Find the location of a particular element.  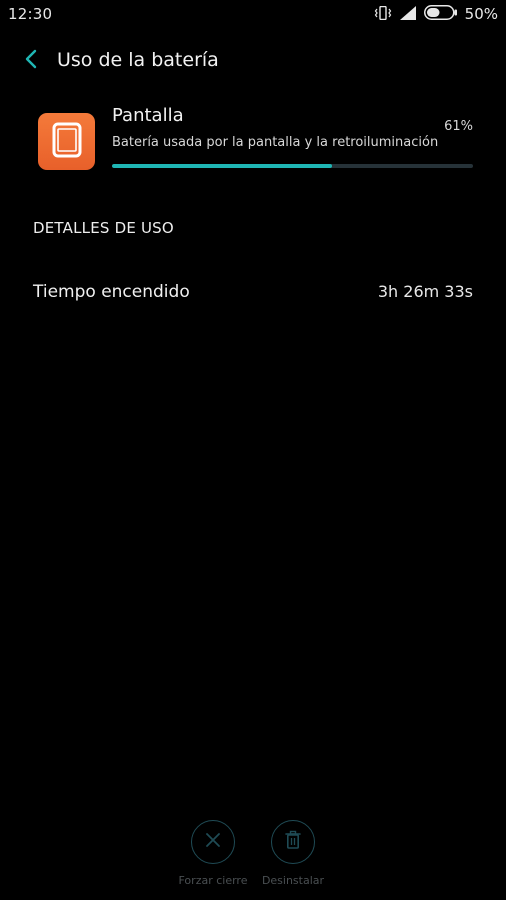

usage-bar is located at coordinates (292, 166).